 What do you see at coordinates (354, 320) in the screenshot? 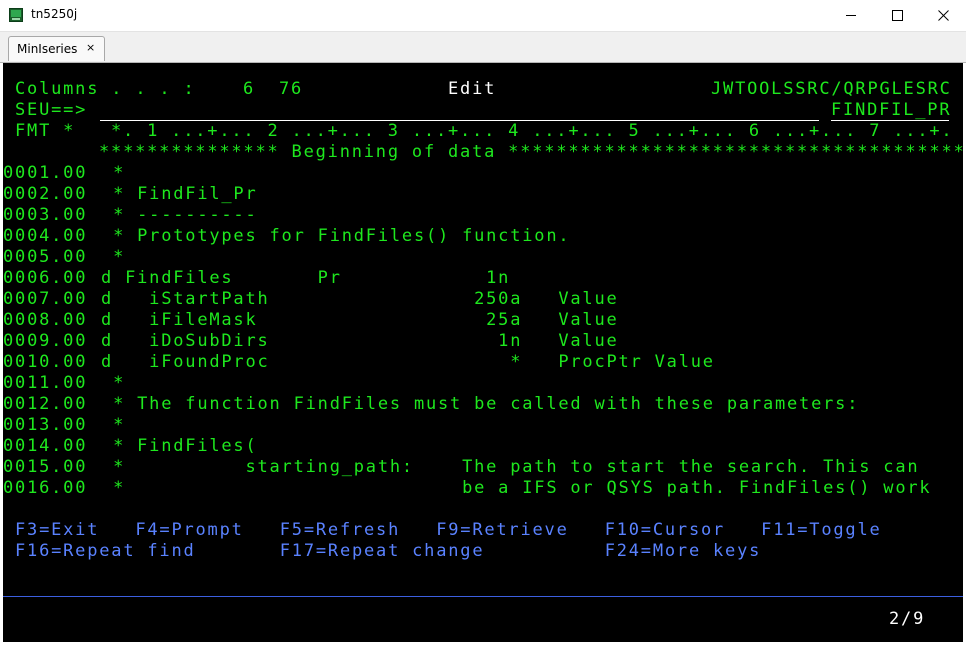
I see `source-text: d iFileMask 25a Value` at bounding box center [354, 320].